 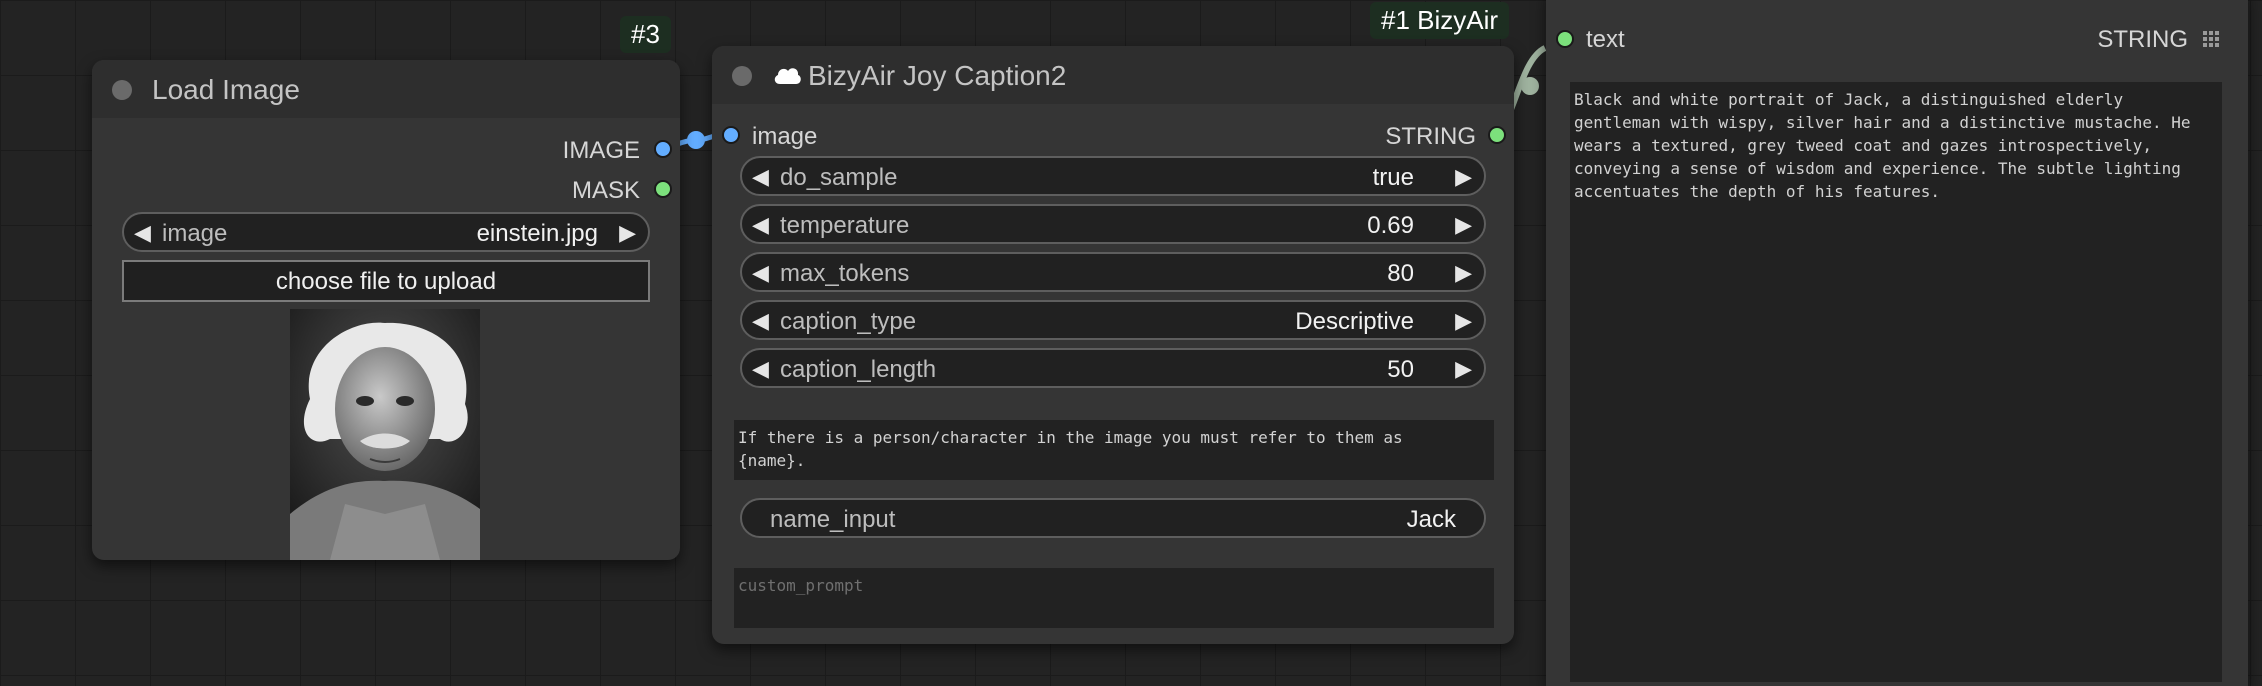 What do you see at coordinates (1497, 135) in the screenshot?
I see `output-string-slot` at bounding box center [1497, 135].